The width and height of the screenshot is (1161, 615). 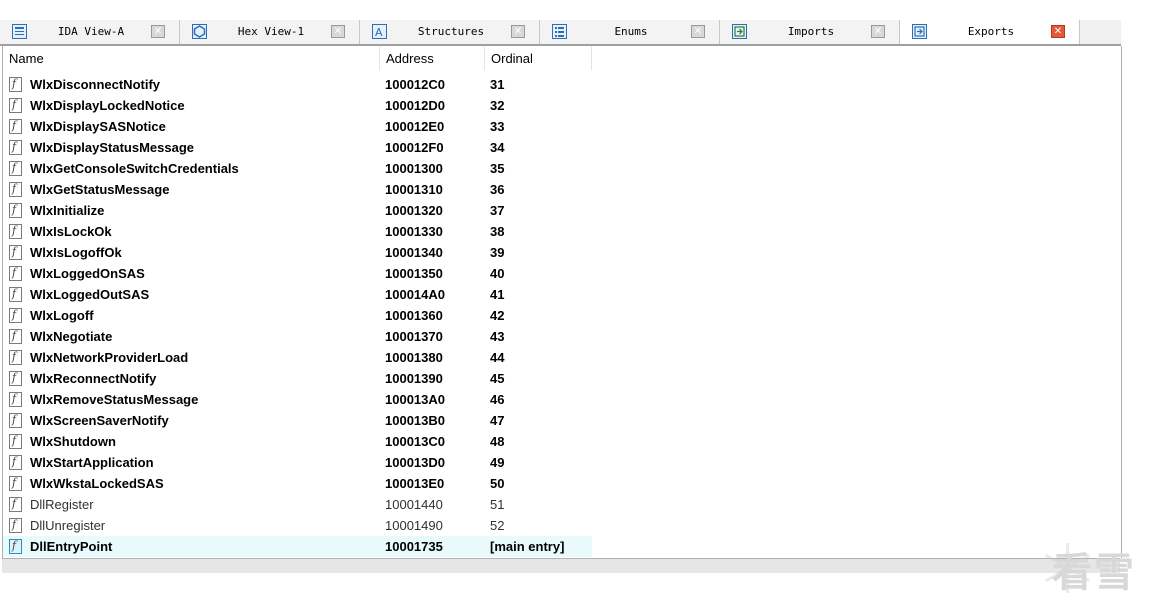 What do you see at coordinates (99, 420) in the screenshot?
I see `function-name: WlxScreenSaverNotify` at bounding box center [99, 420].